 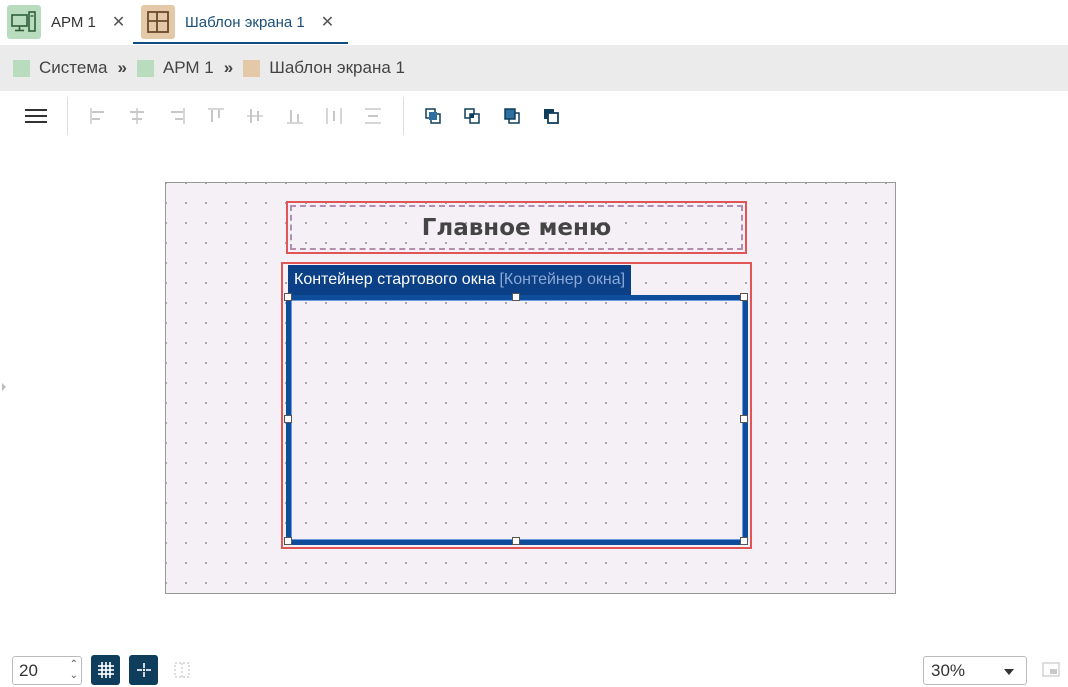 I want to click on guides-icon, so click(x=182, y=670).